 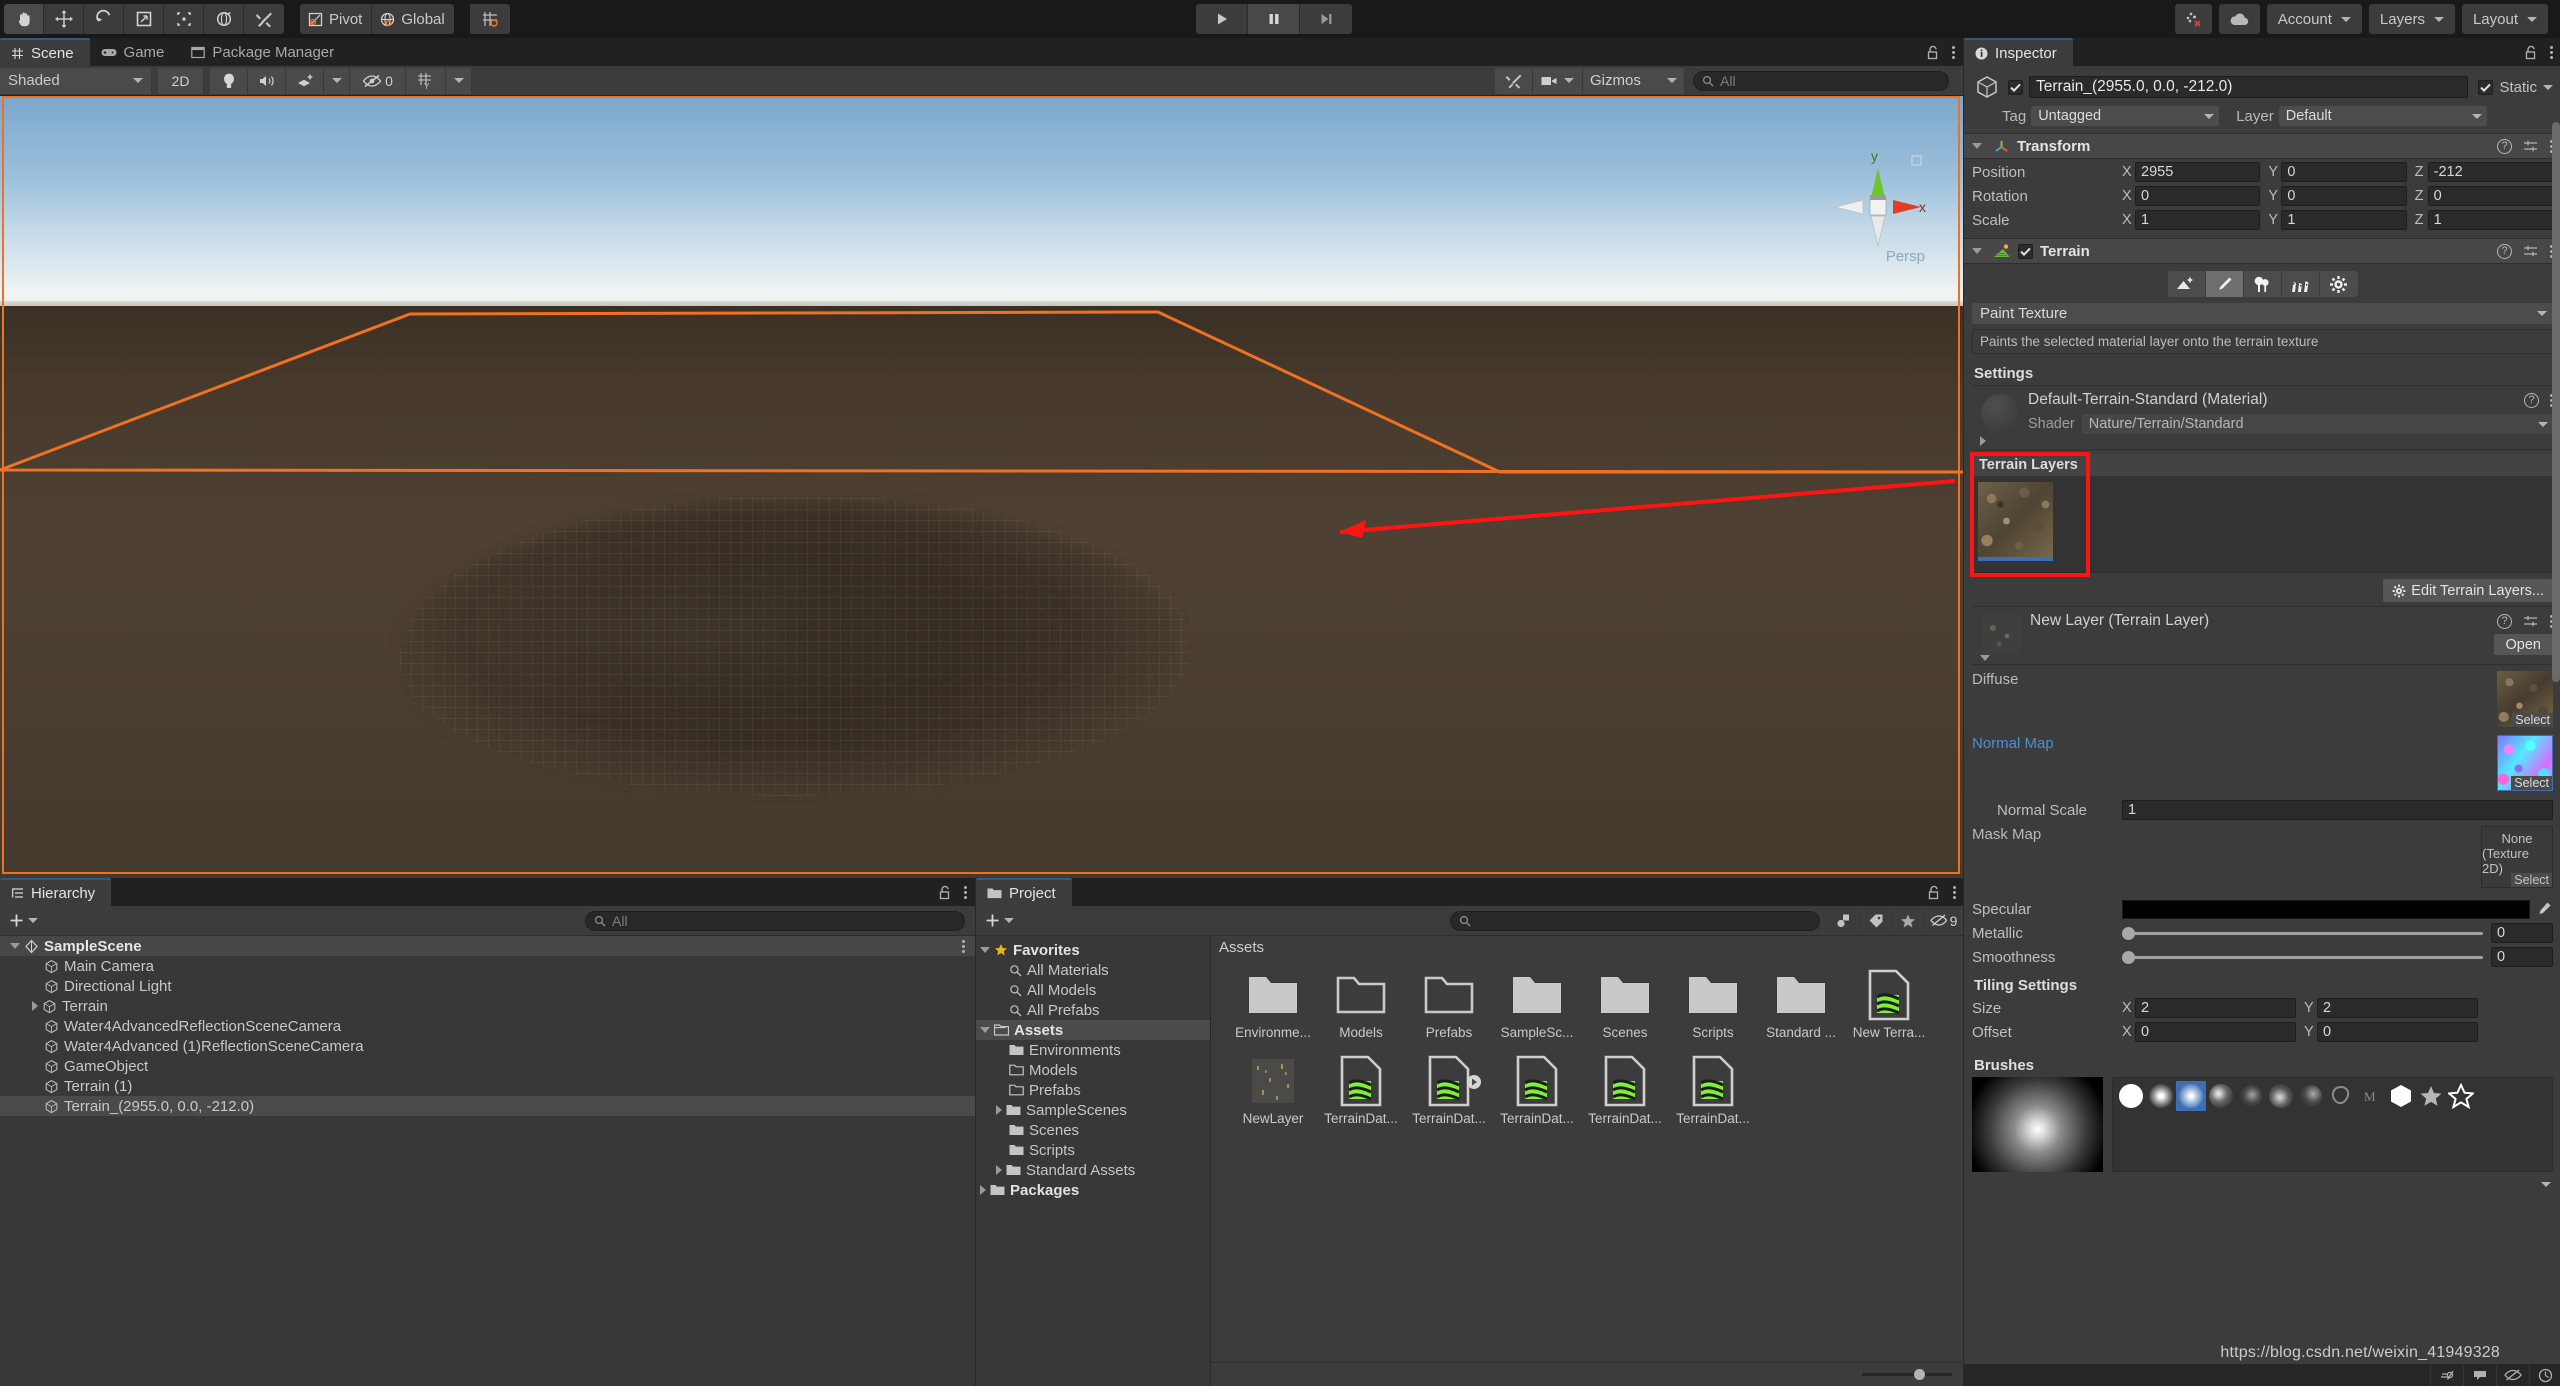 I want to click on clear-on-play-icon, so click(x=2446, y=1375).